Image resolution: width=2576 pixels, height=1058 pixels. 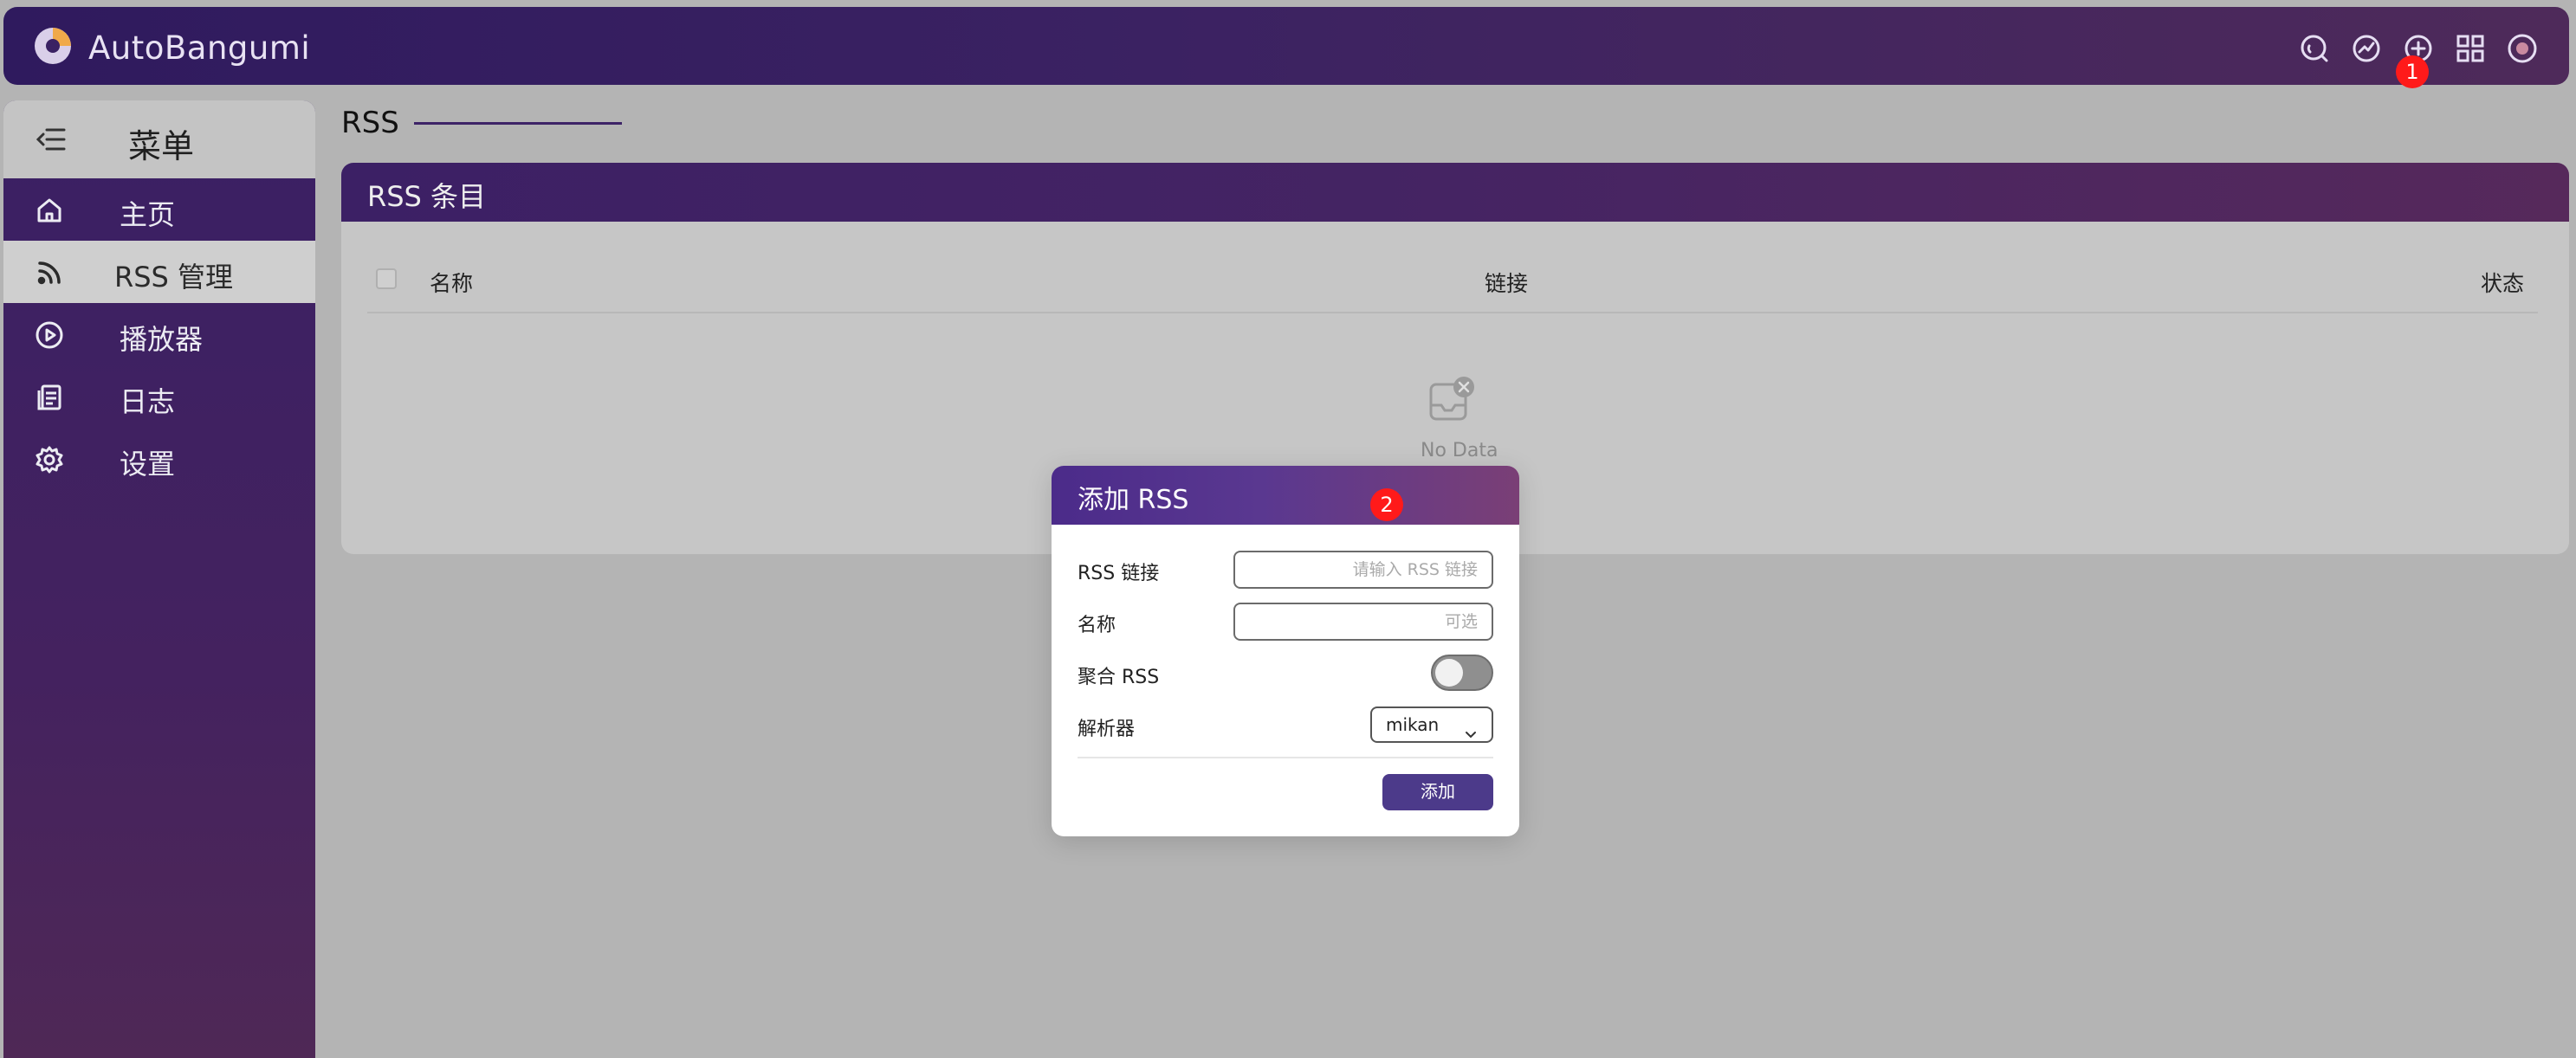 What do you see at coordinates (159, 579) in the screenshot?
I see `sidebar: 菜单 主页 RSS 管理 播放器 日志 设置` at bounding box center [159, 579].